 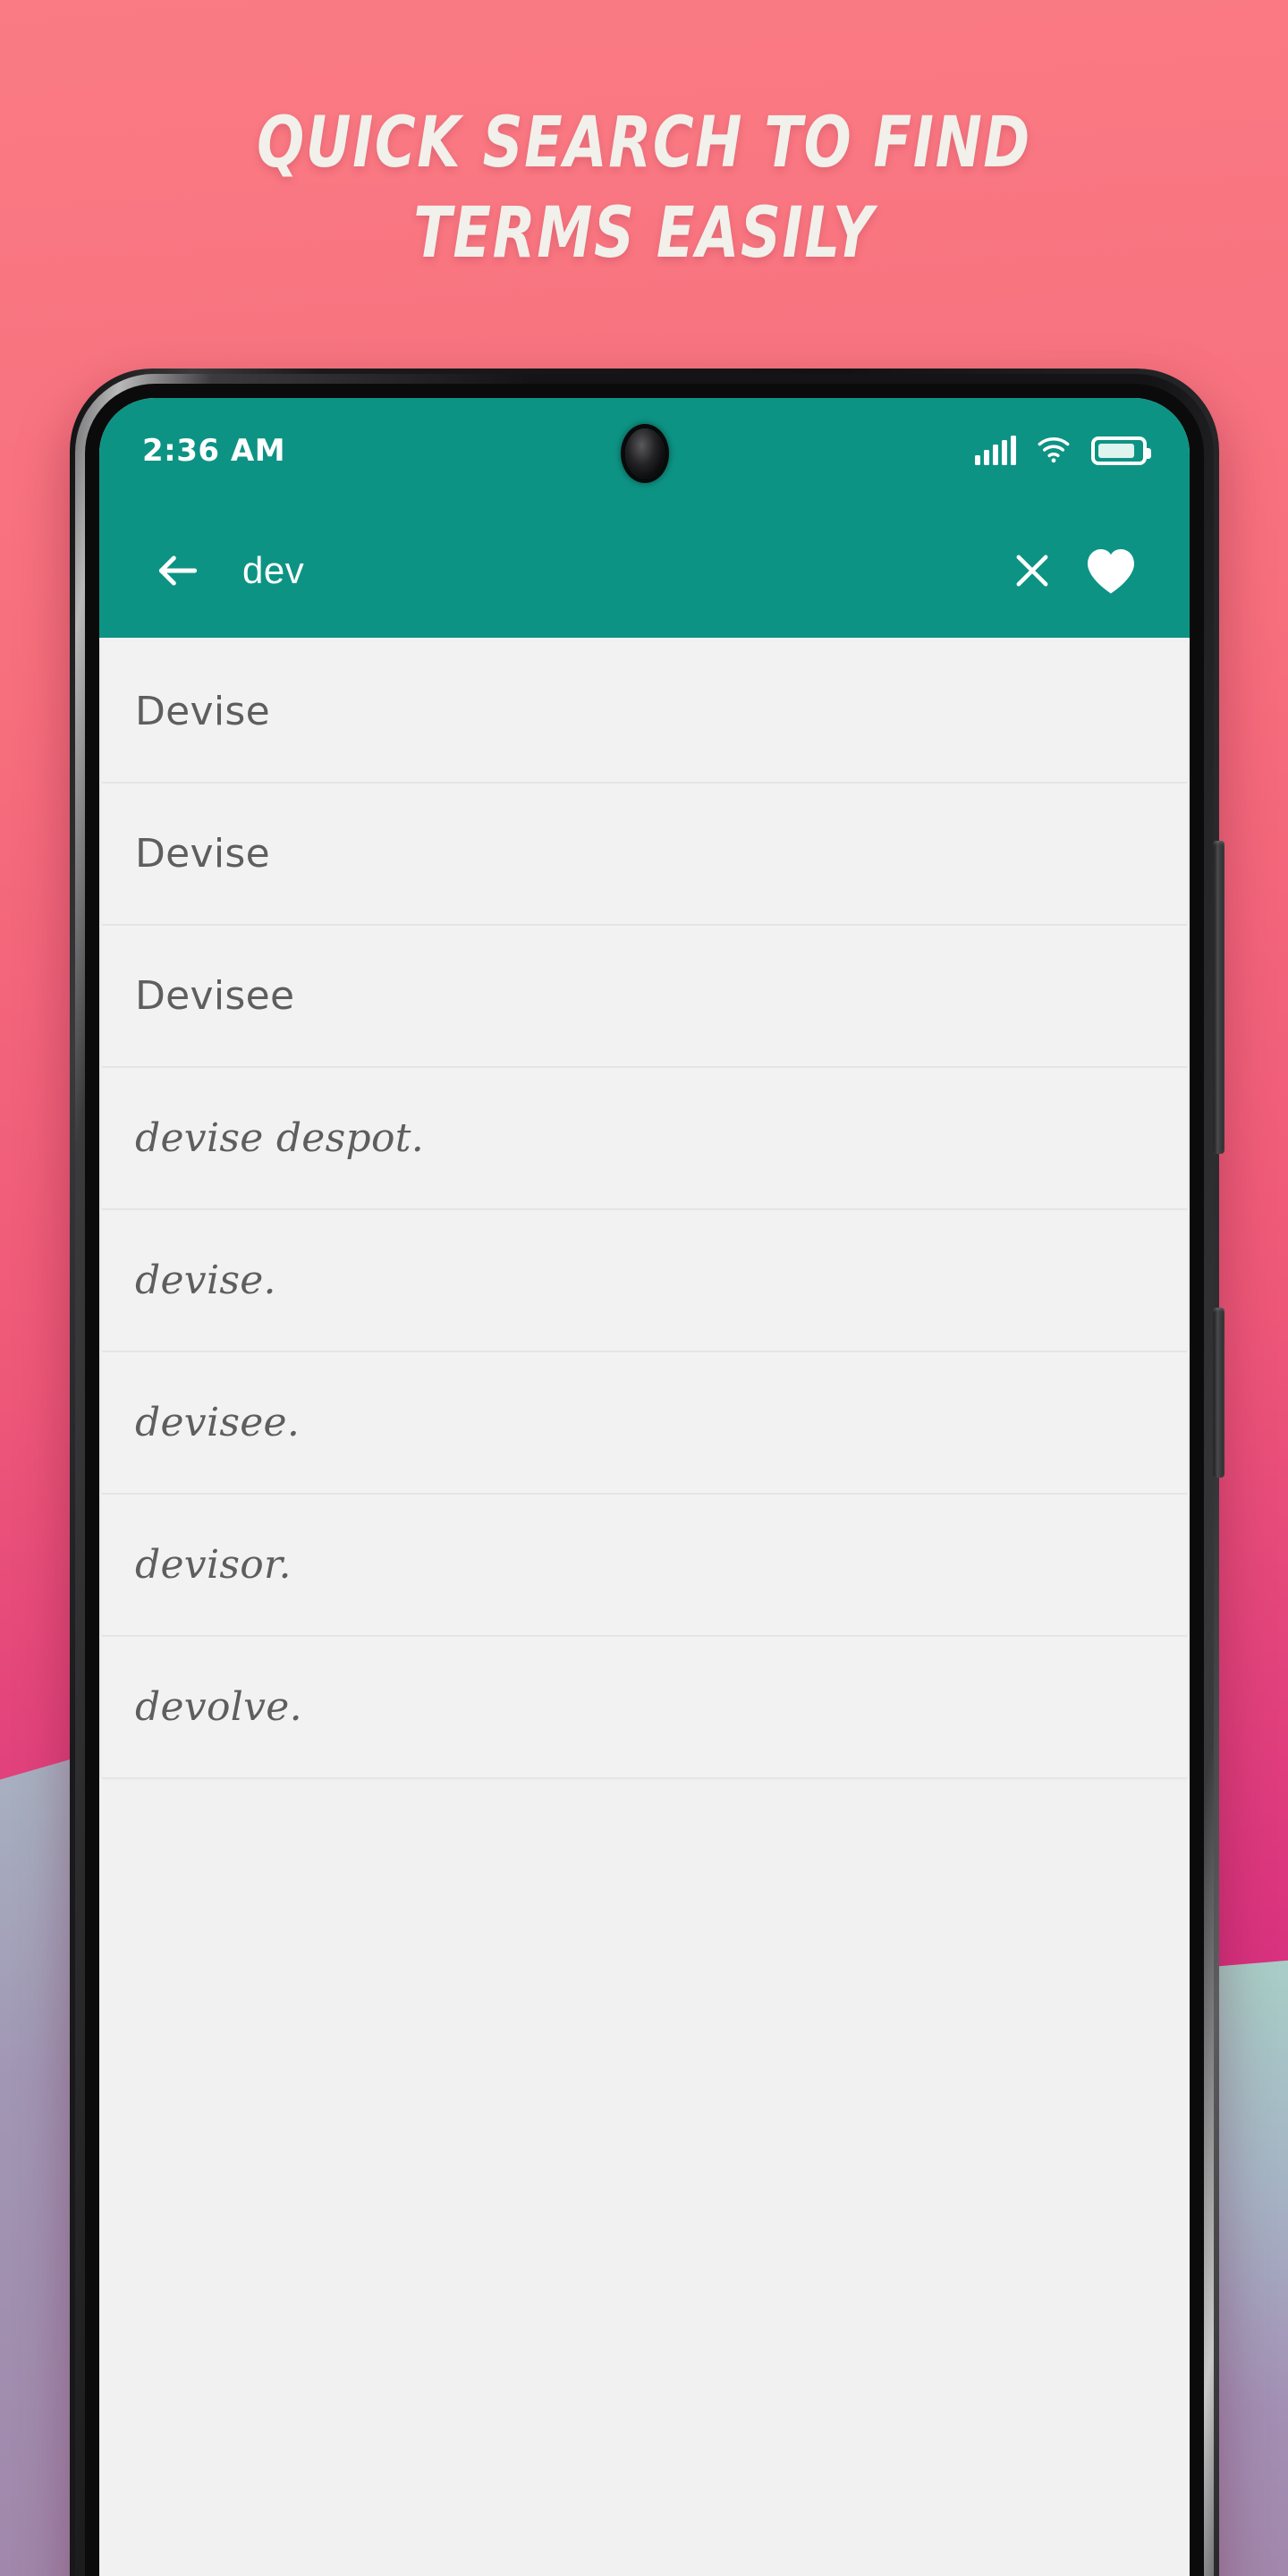 I want to click on clear-search-button, so click(x=1032, y=570).